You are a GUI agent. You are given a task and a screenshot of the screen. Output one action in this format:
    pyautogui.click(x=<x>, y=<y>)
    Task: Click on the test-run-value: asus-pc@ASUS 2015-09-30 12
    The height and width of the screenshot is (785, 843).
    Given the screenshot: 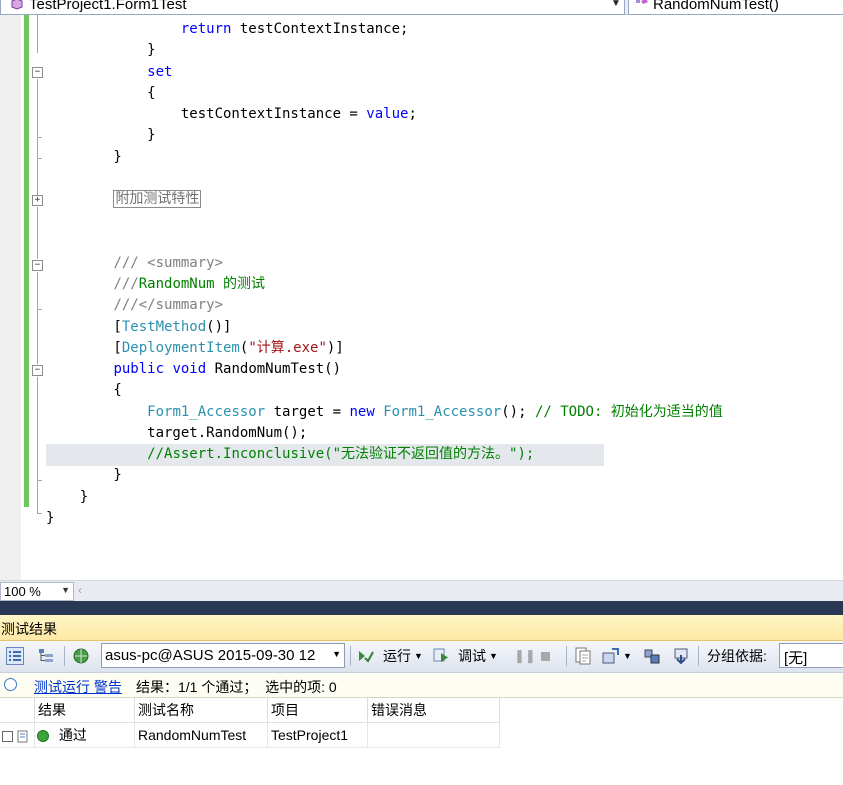 What is the action you would take?
    pyautogui.click(x=210, y=655)
    